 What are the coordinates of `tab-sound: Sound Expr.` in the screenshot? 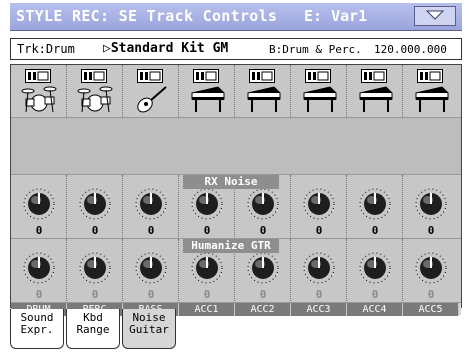 It's located at (37, 329).